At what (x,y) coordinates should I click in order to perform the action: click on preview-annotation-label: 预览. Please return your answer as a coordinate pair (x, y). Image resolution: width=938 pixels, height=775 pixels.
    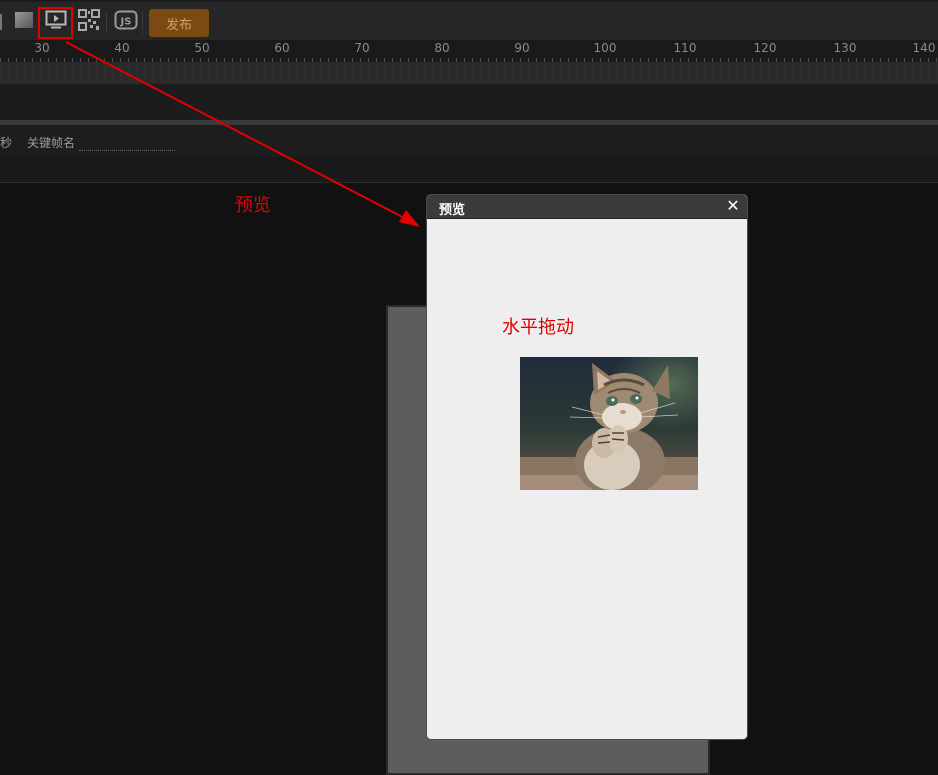
    Looking at the image, I should click on (253, 205).